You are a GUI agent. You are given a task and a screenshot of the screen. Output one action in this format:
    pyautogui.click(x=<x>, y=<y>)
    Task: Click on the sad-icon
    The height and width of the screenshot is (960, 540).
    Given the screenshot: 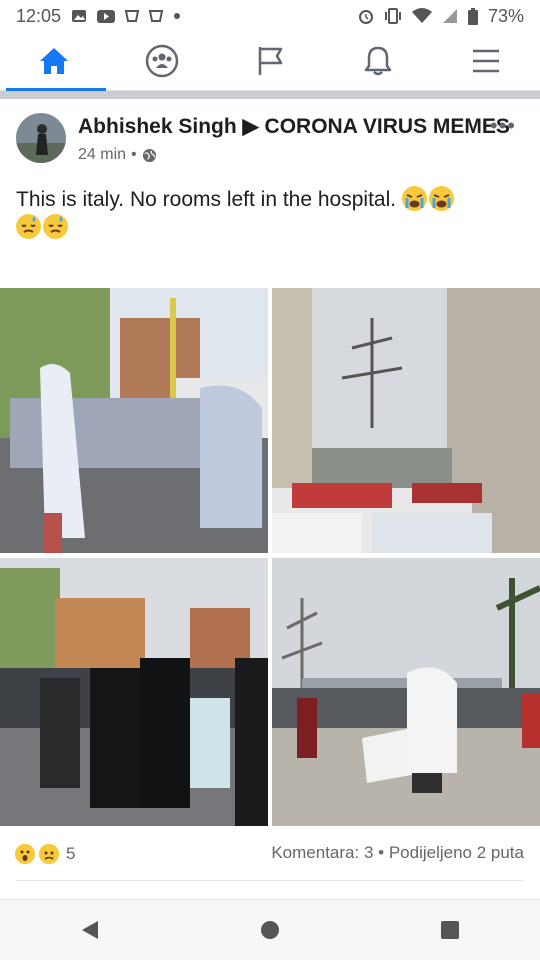 What is the action you would take?
    pyautogui.click(x=49, y=854)
    